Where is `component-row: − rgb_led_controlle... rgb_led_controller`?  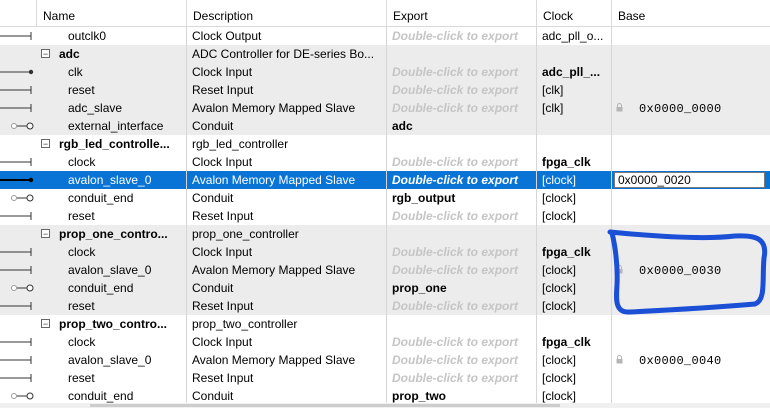
component-row: − rgb_led_controlle... rgb_led_controller is located at coordinates (385, 144).